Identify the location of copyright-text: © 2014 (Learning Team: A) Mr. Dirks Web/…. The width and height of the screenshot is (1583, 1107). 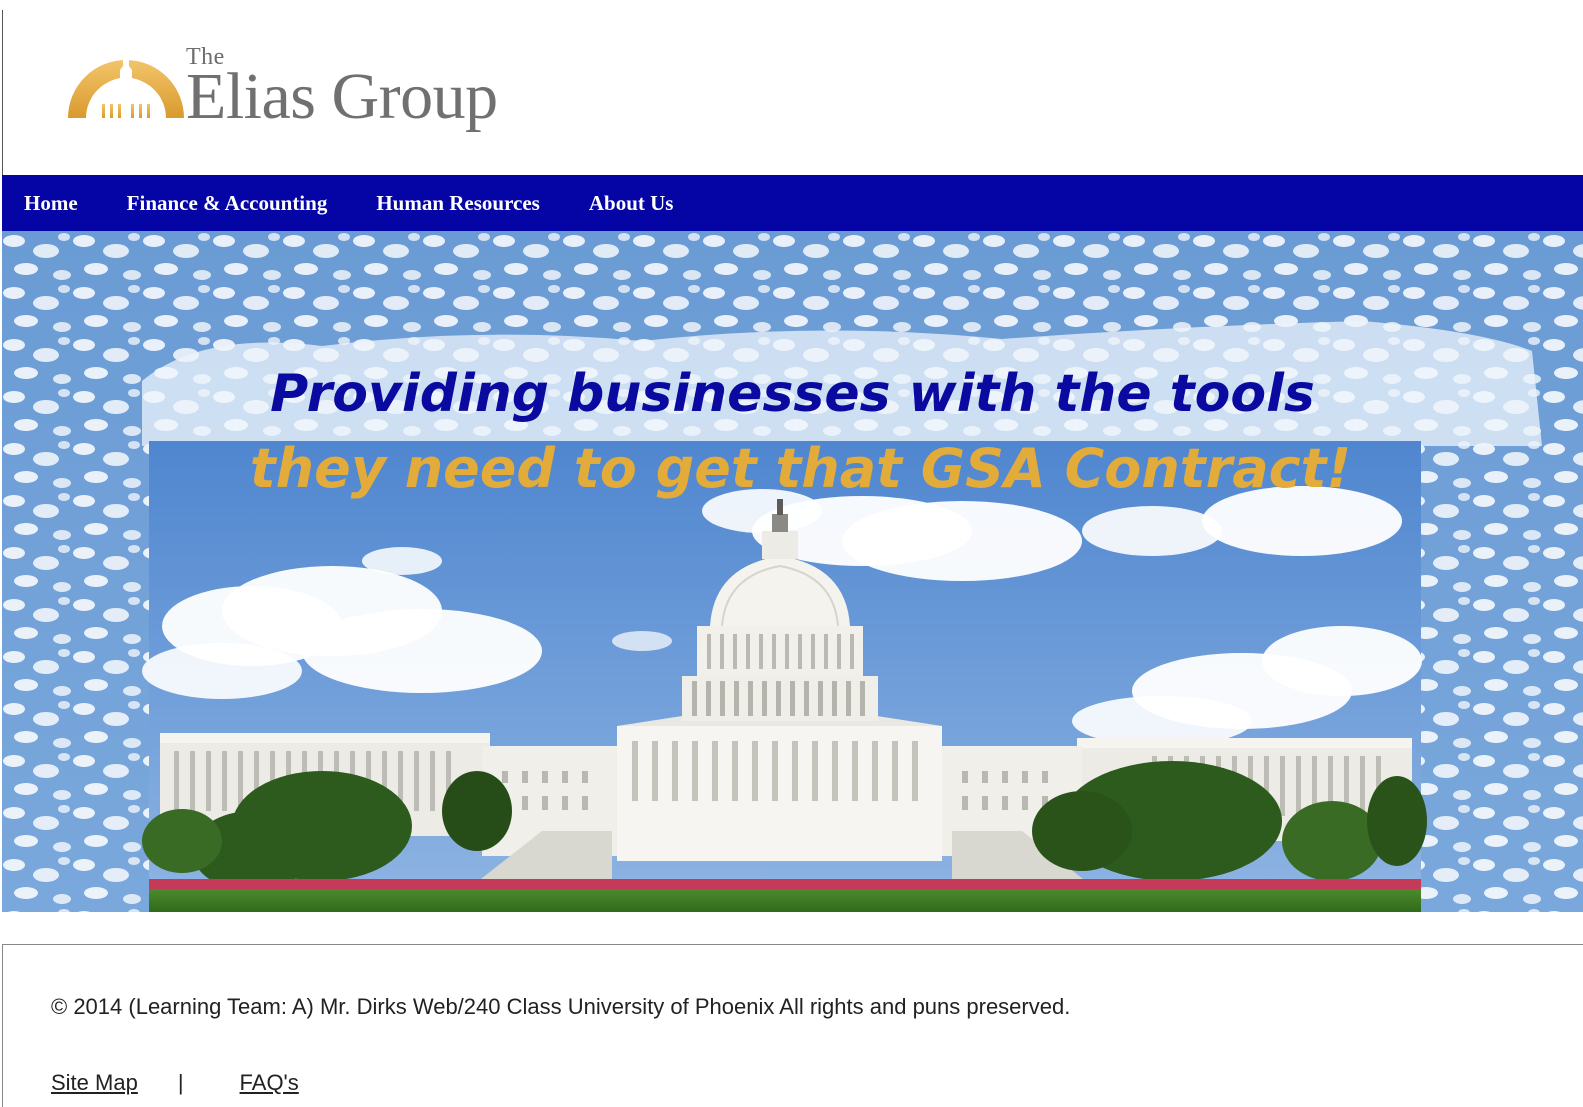
(561, 1006).